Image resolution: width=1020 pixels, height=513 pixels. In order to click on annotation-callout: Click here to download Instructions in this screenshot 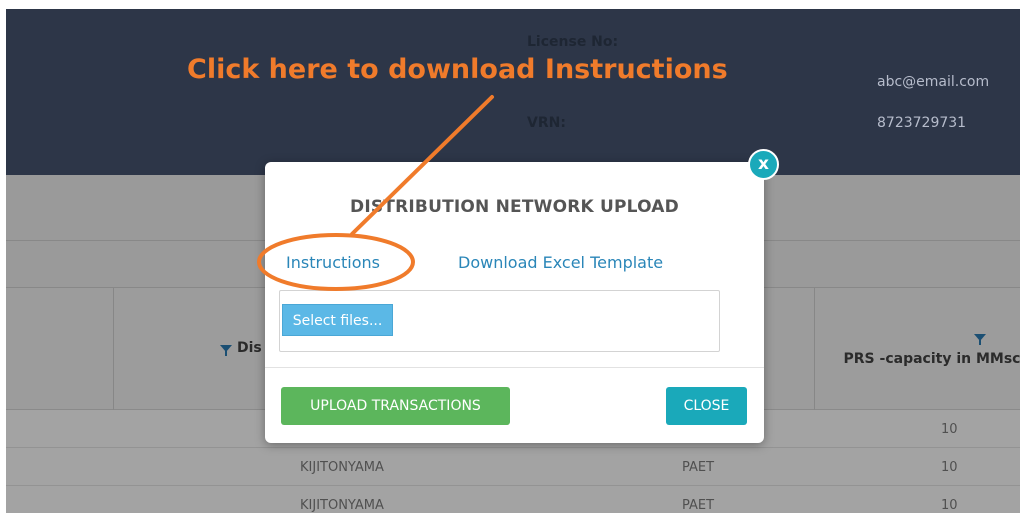, I will do `click(457, 69)`.